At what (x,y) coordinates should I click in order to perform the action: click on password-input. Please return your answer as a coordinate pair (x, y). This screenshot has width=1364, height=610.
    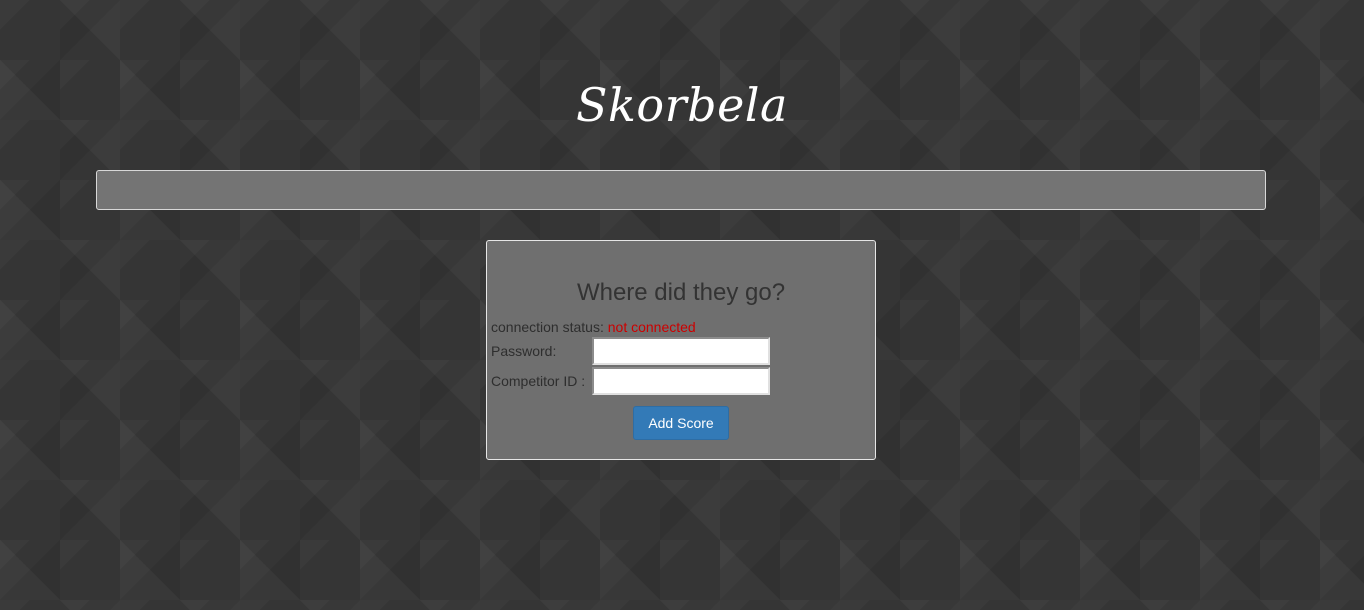
    Looking at the image, I should click on (681, 351).